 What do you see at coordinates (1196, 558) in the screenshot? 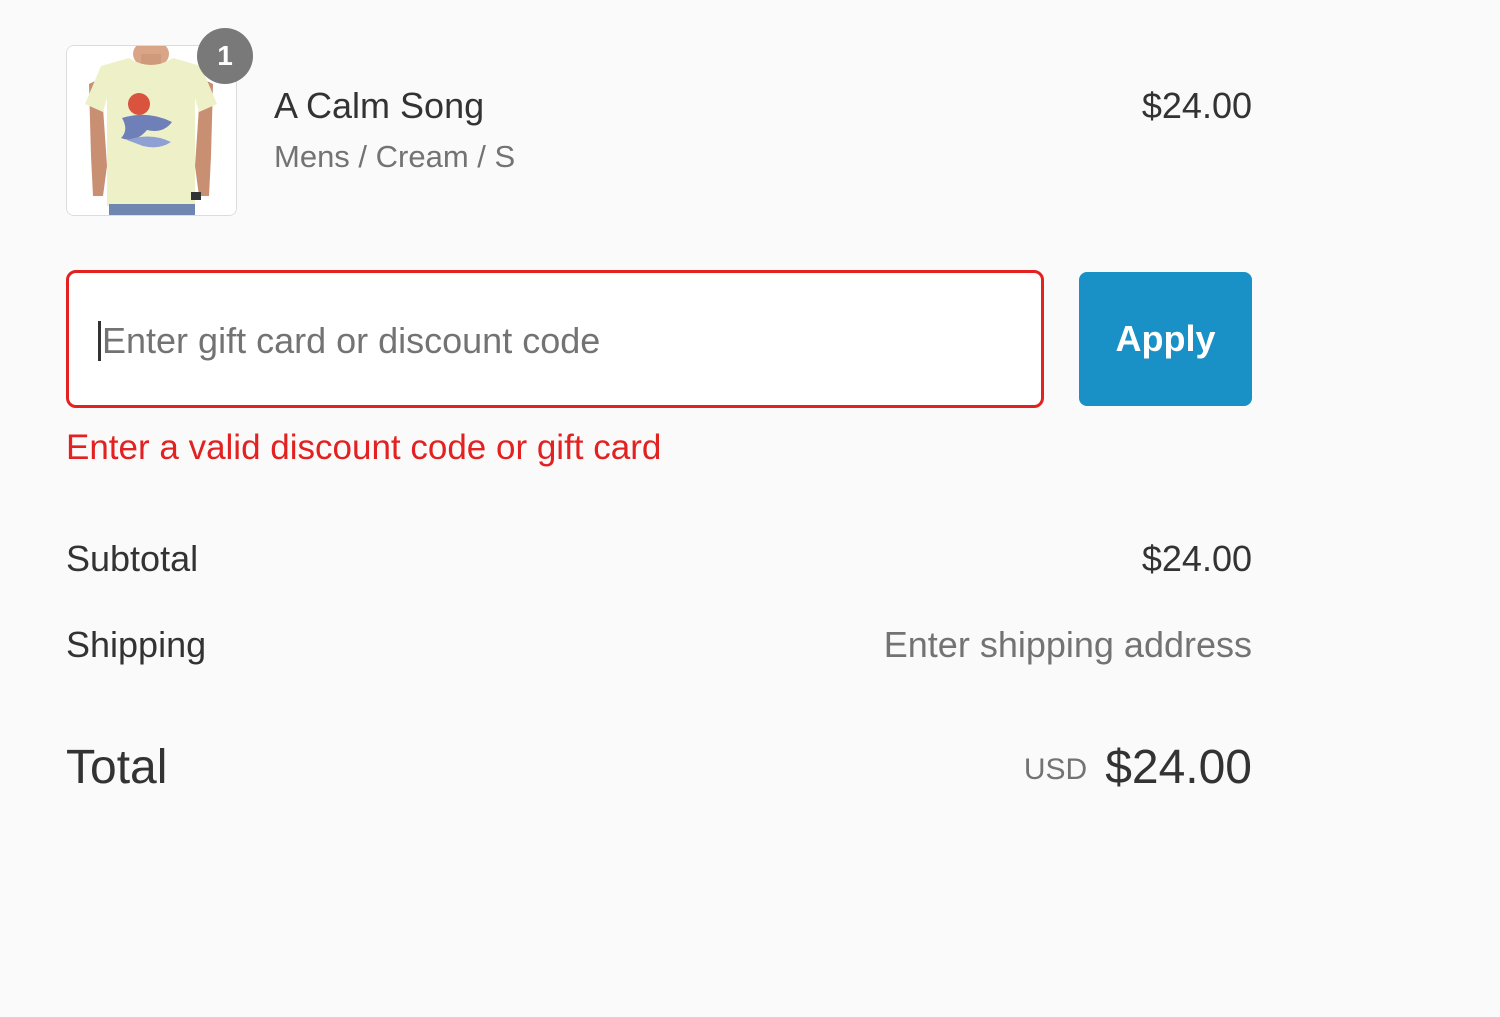
I see `subtotal-value: $24.00` at bounding box center [1196, 558].